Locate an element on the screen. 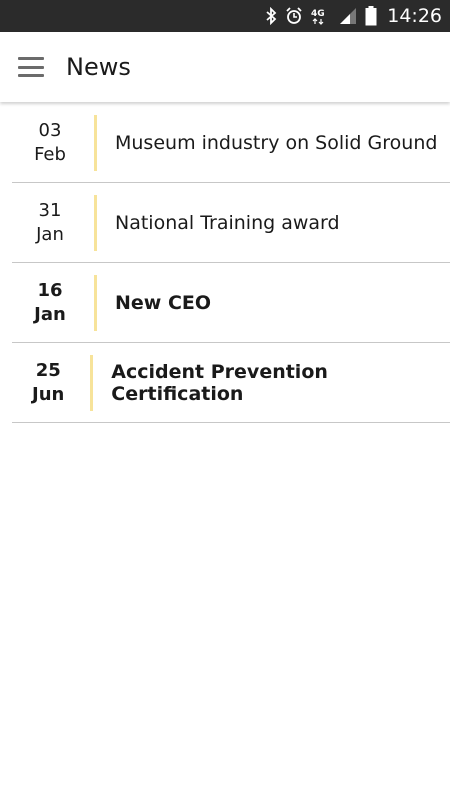  news-day: 31 is located at coordinates (50, 210).